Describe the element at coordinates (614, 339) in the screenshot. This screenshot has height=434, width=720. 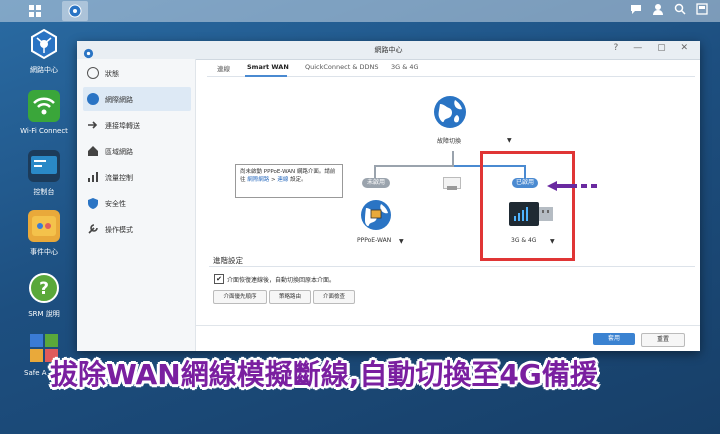
I see `apply-button: 套用` at that location.